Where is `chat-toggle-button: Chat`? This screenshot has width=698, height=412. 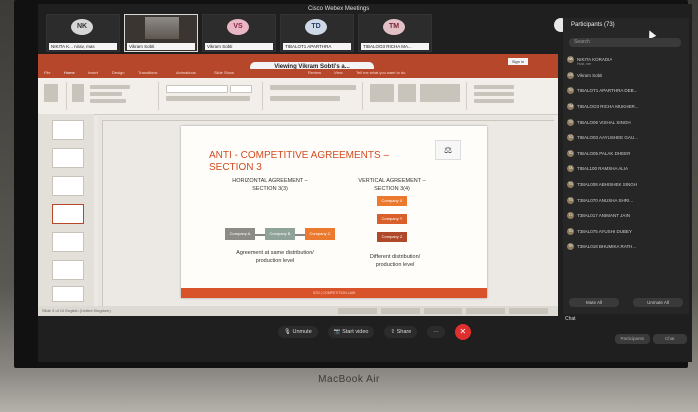
chat-toggle-button: Chat is located at coordinates (669, 339).